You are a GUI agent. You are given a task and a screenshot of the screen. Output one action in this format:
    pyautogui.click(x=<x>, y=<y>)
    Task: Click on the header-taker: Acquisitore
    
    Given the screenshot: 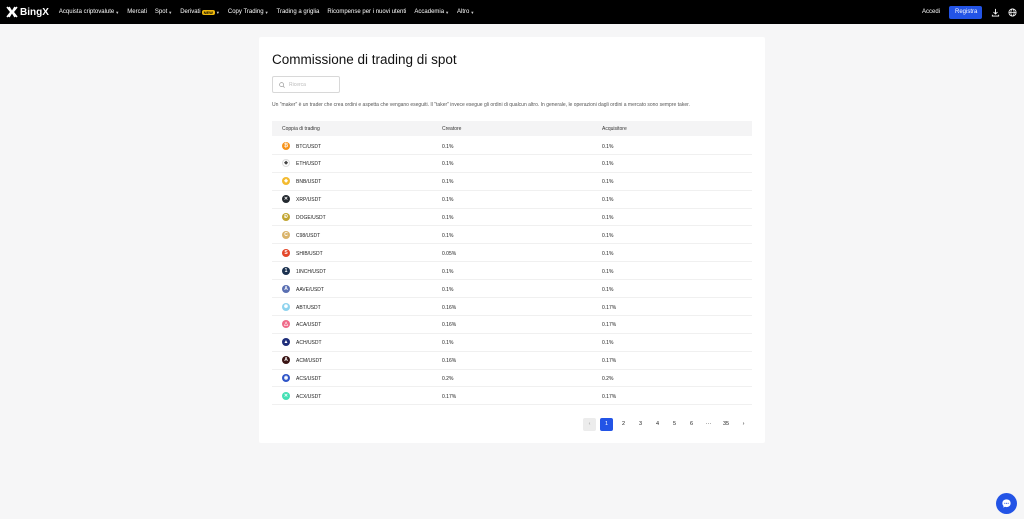 What is the action you would take?
    pyautogui.click(x=614, y=129)
    